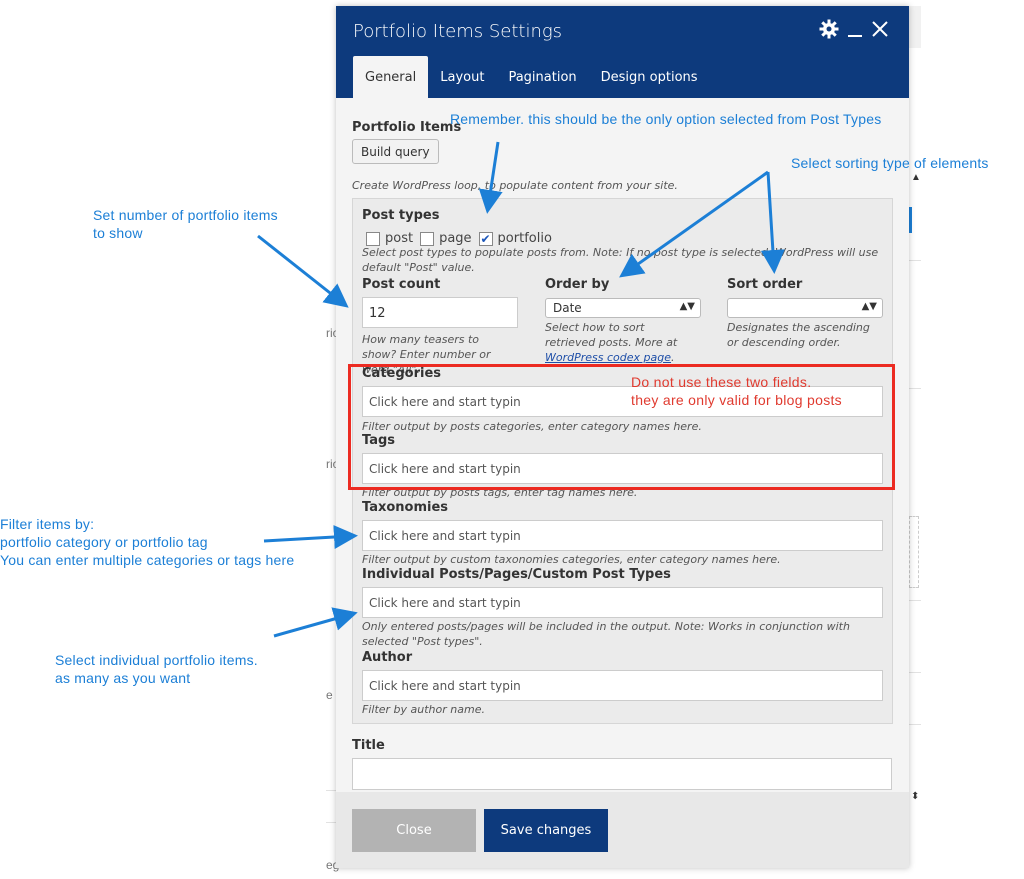 This screenshot has width=1024, height=879. What do you see at coordinates (916, 177) in the screenshot?
I see `background-scroll-arrow: ▲` at bounding box center [916, 177].